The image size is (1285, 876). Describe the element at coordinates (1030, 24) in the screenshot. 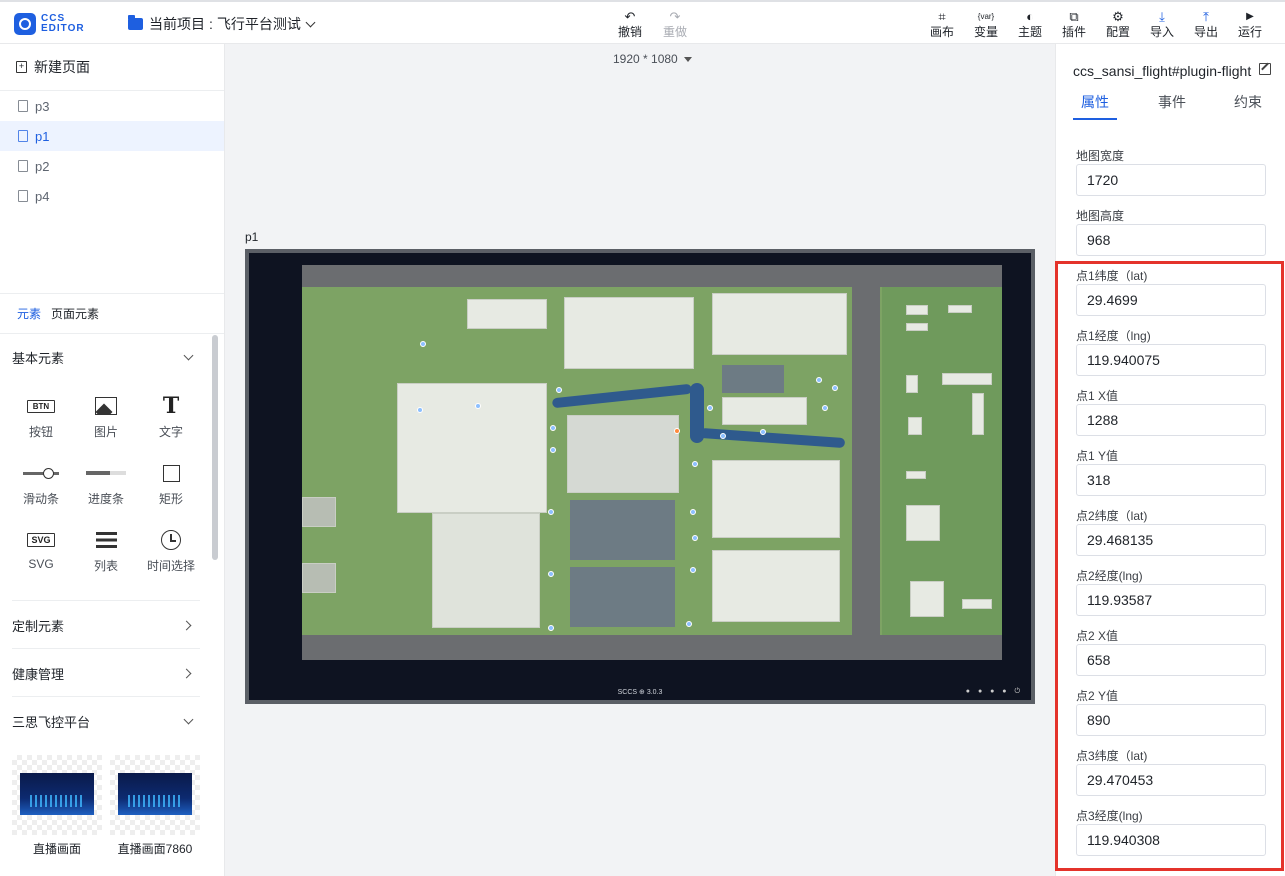

I see `theme-button: ◐ 主题` at that location.